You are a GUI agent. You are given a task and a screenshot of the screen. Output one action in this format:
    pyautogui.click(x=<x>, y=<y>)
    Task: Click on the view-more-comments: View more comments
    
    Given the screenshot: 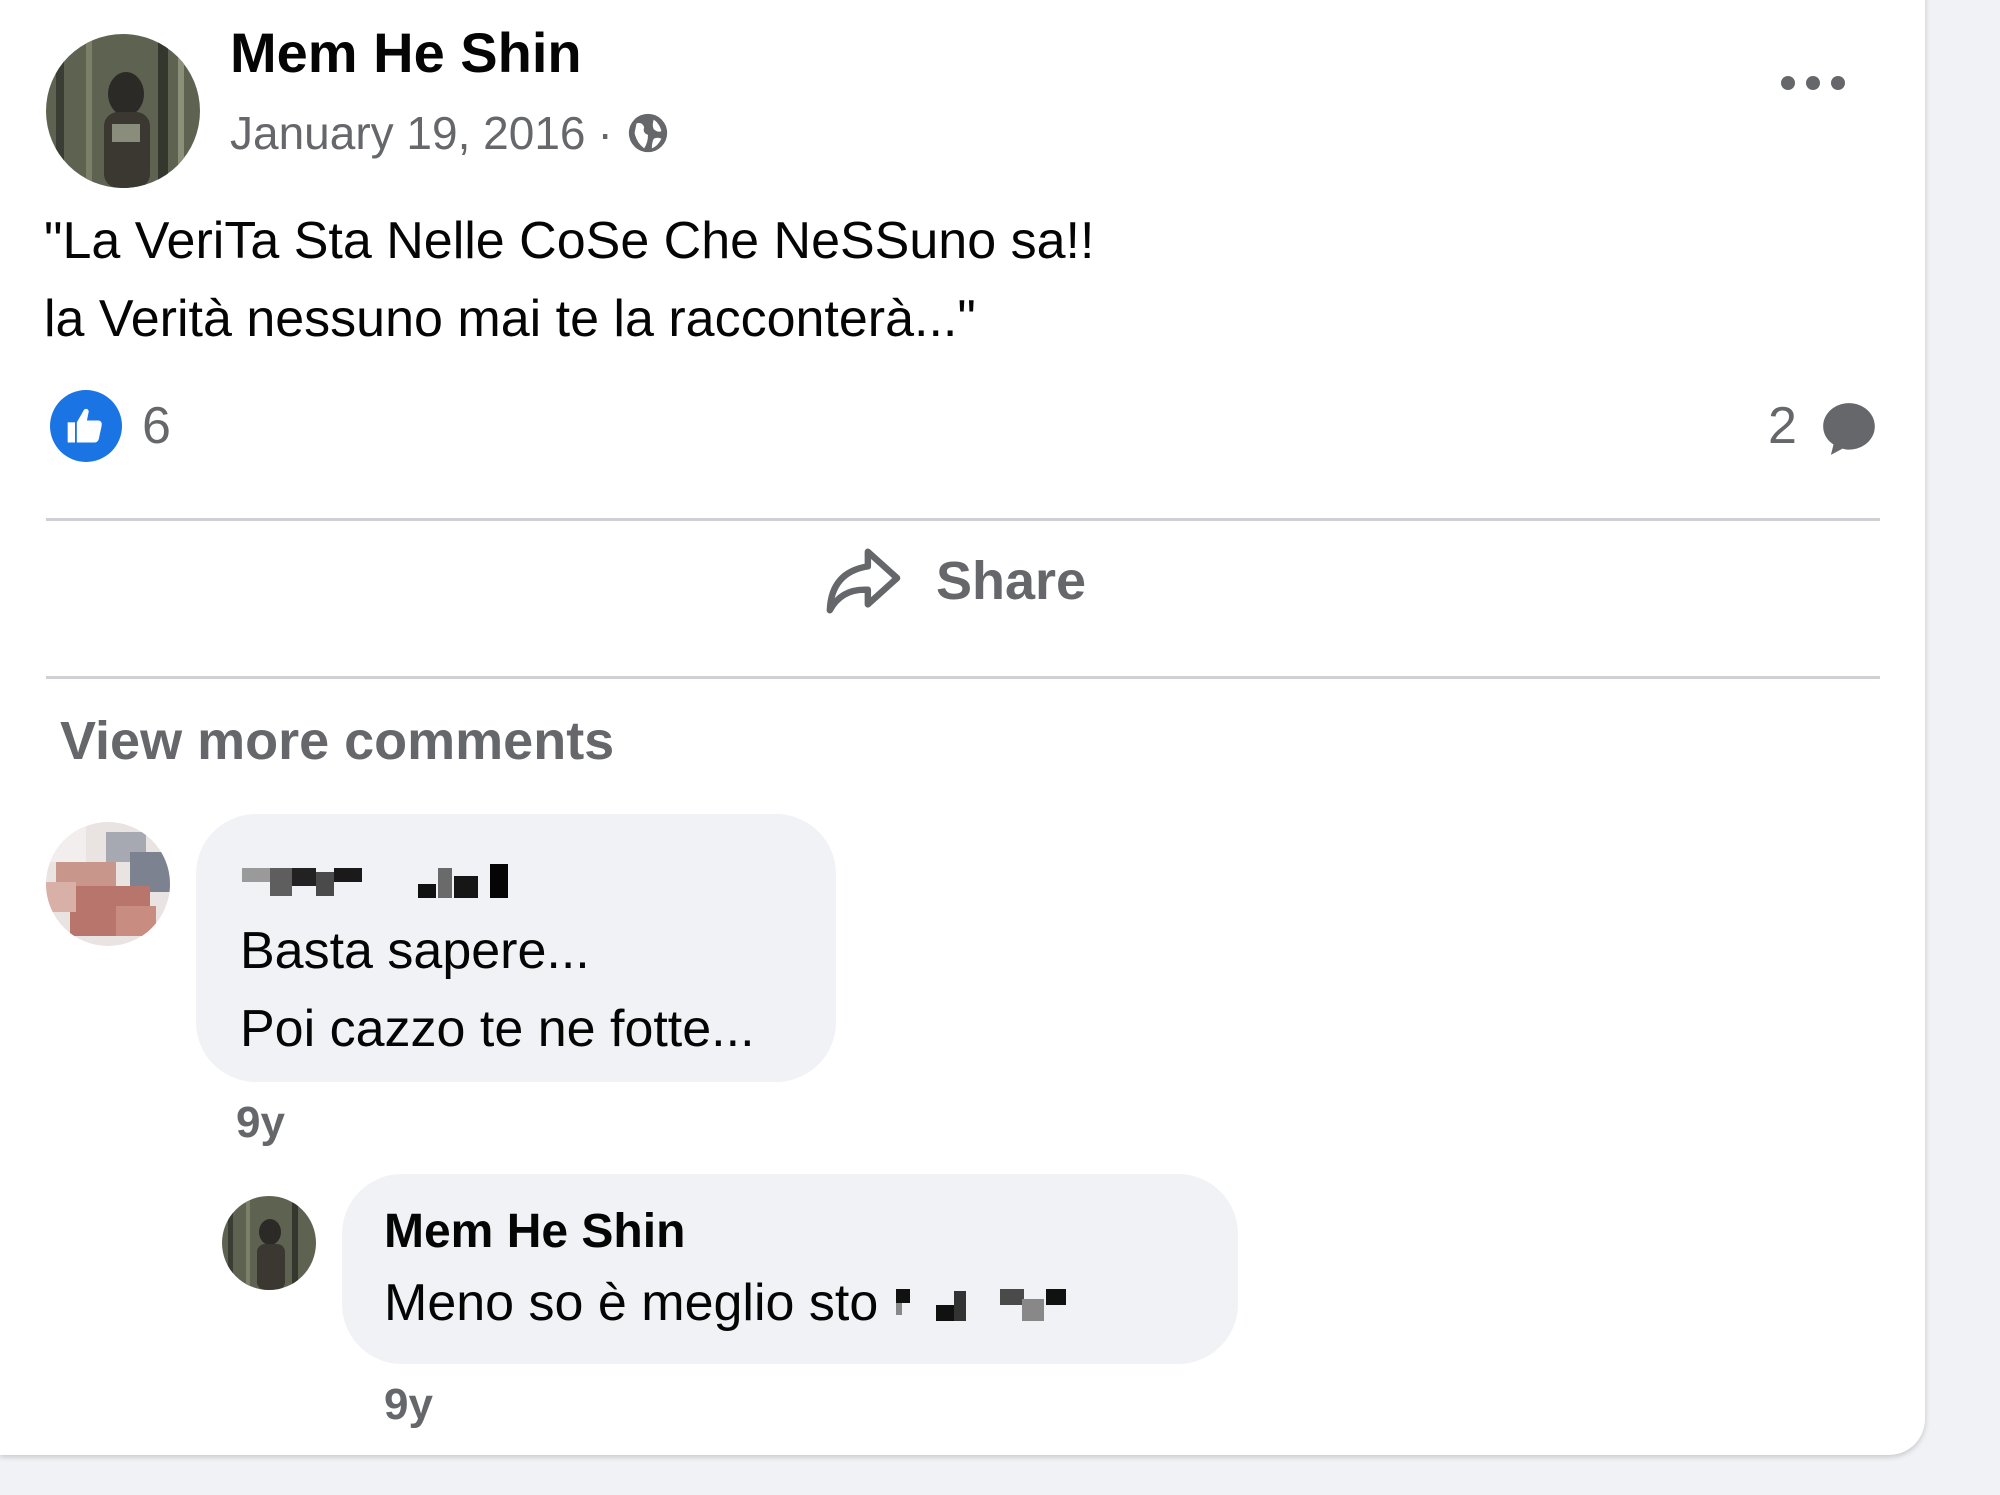 What is the action you would take?
    pyautogui.click(x=337, y=741)
    